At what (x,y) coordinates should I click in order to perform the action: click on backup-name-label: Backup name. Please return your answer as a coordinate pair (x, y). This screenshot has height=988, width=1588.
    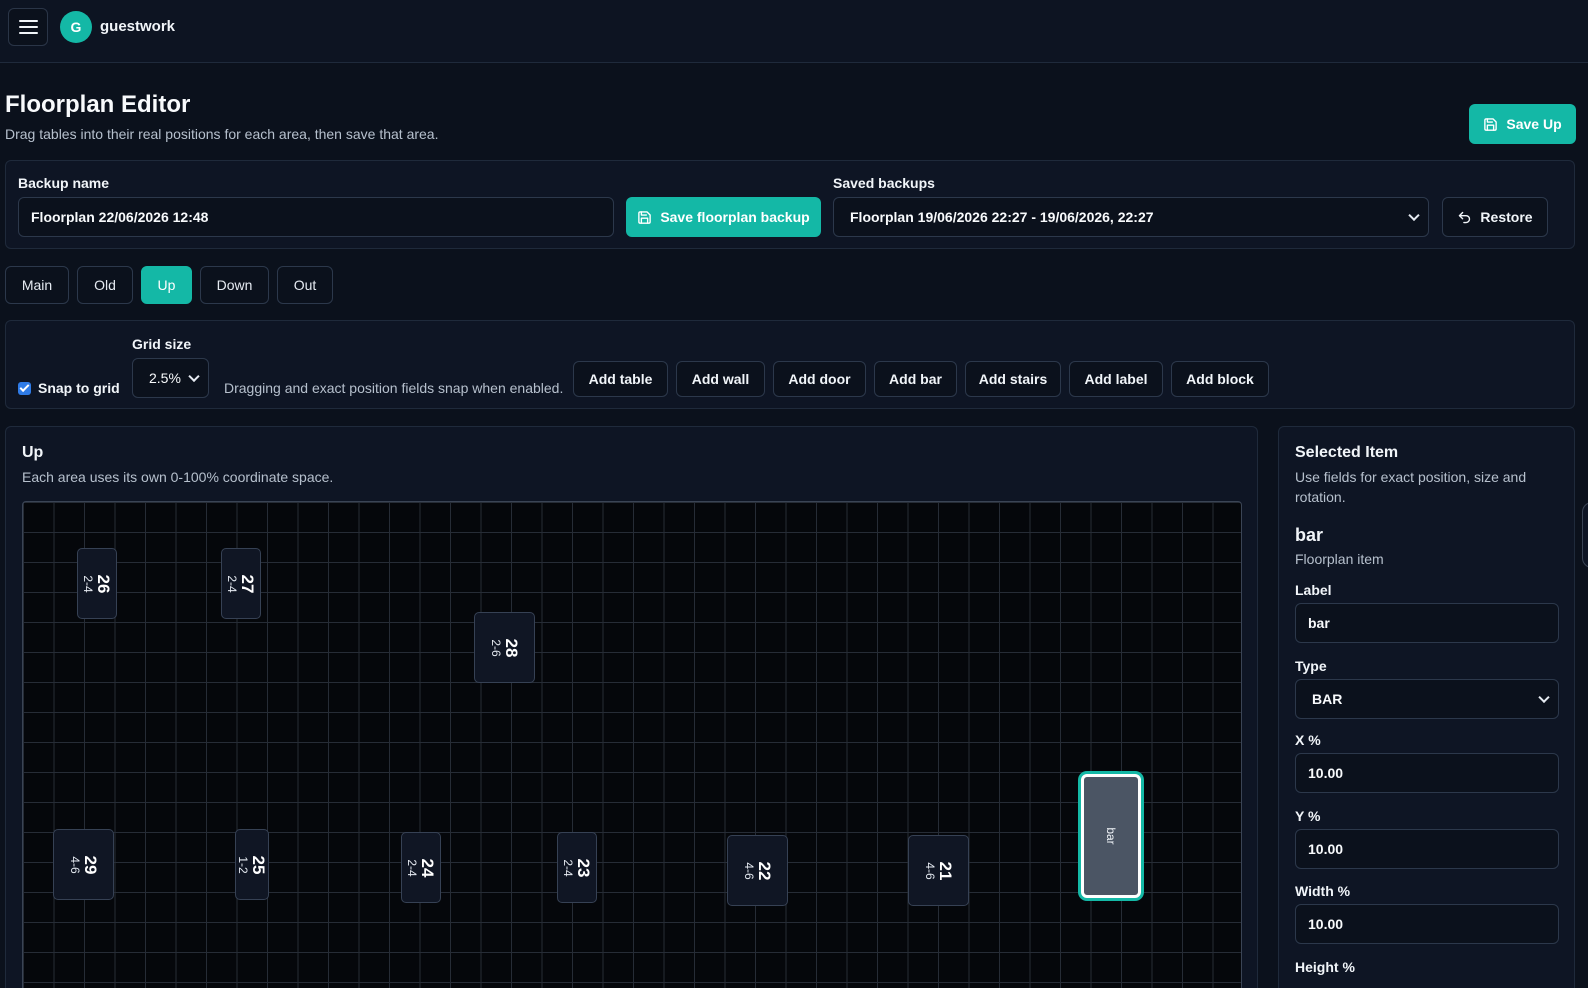
    Looking at the image, I should click on (64, 183).